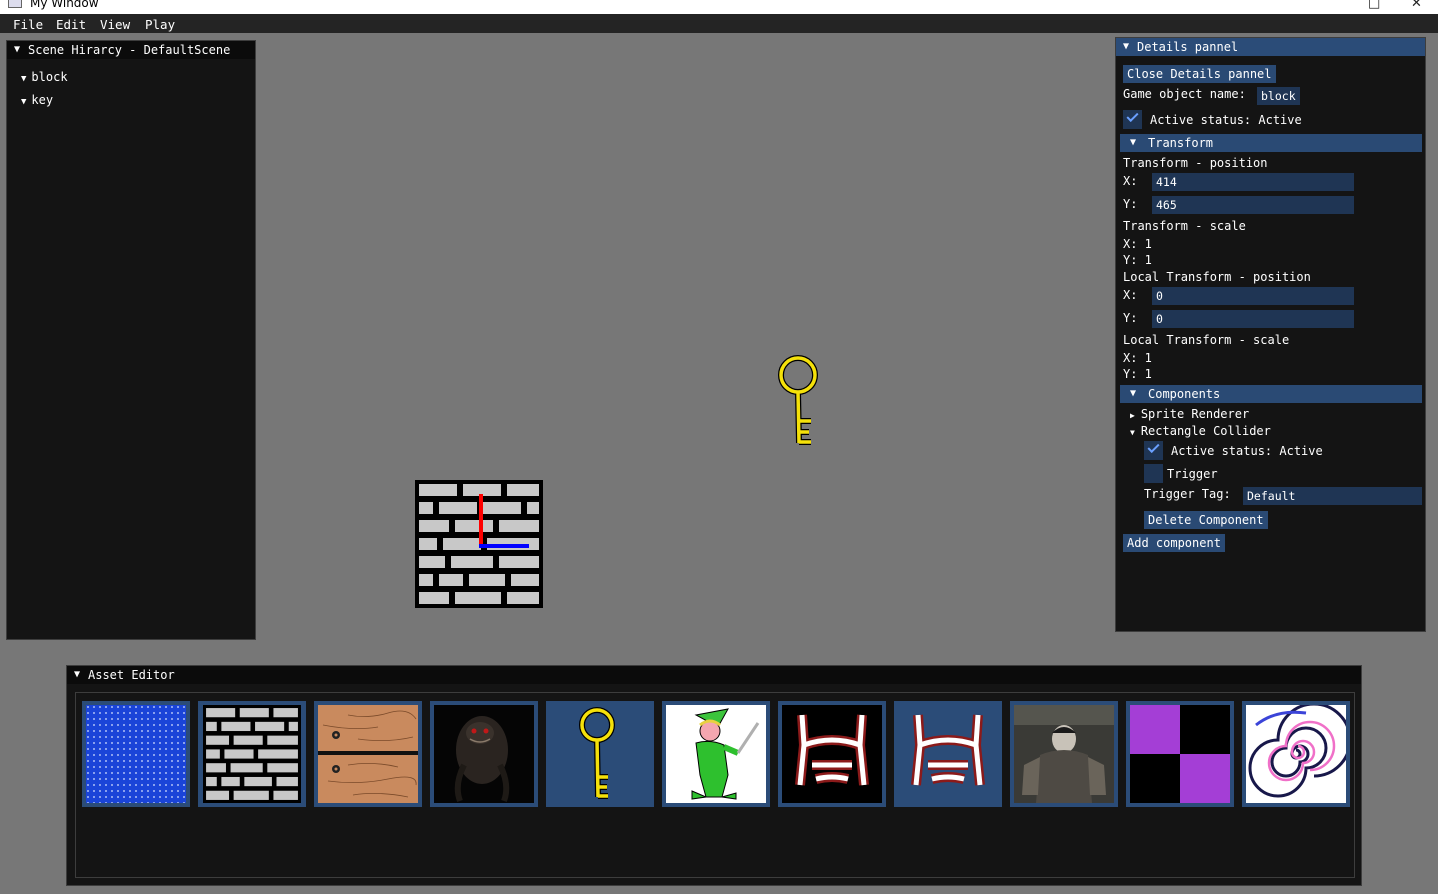  I want to click on game-object-name-label: Game object name:, so click(1184, 94).